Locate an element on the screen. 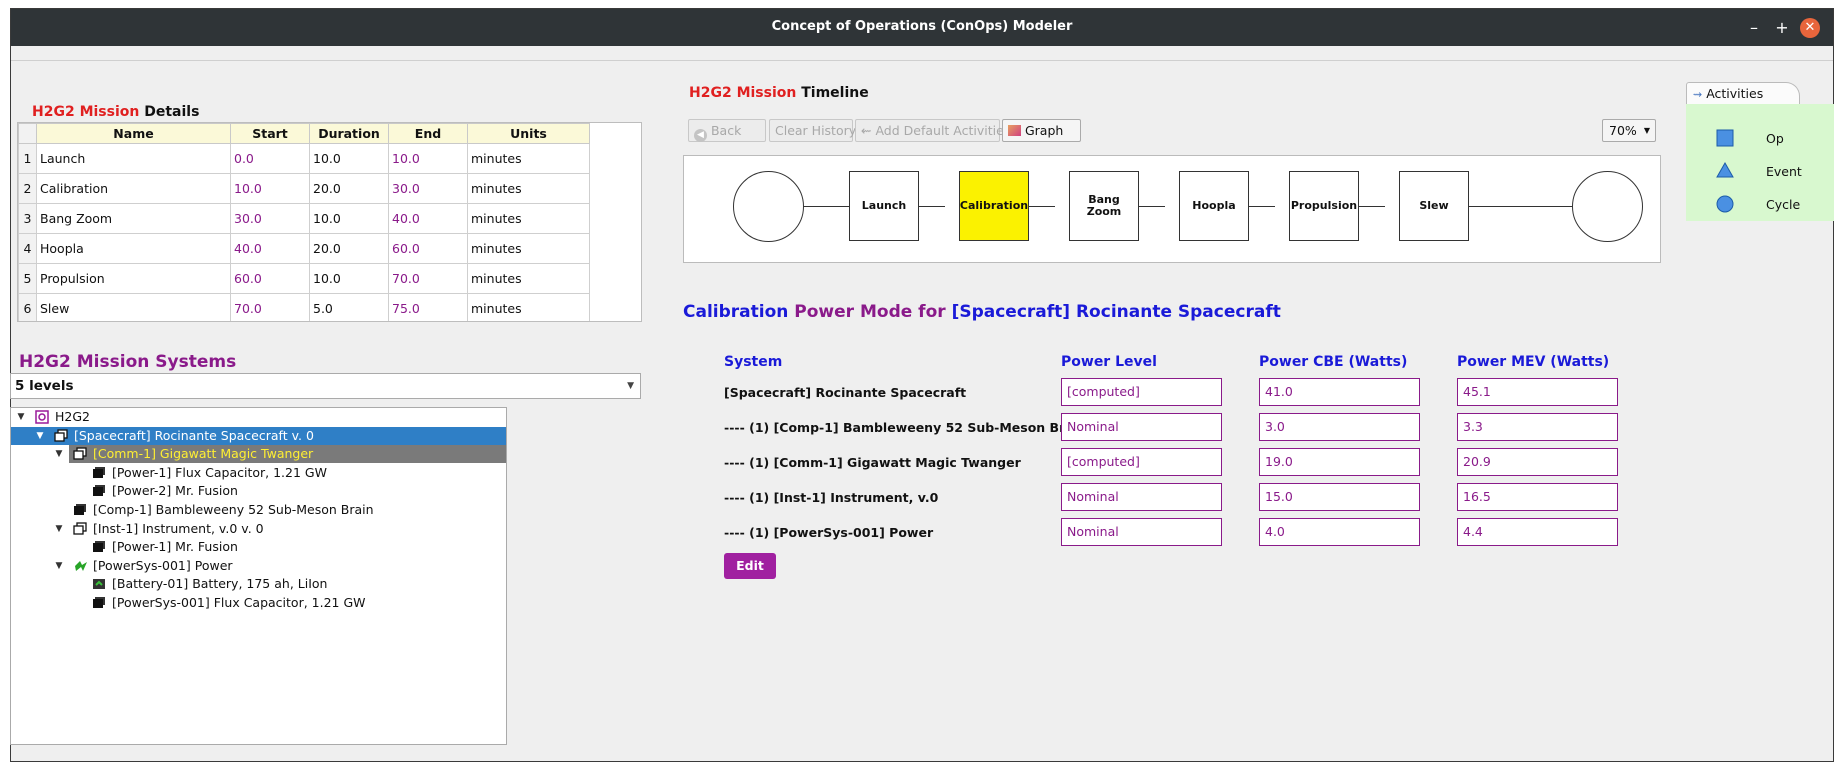 This screenshot has width=1845, height=772. close-button: ✕ is located at coordinates (1810, 28).